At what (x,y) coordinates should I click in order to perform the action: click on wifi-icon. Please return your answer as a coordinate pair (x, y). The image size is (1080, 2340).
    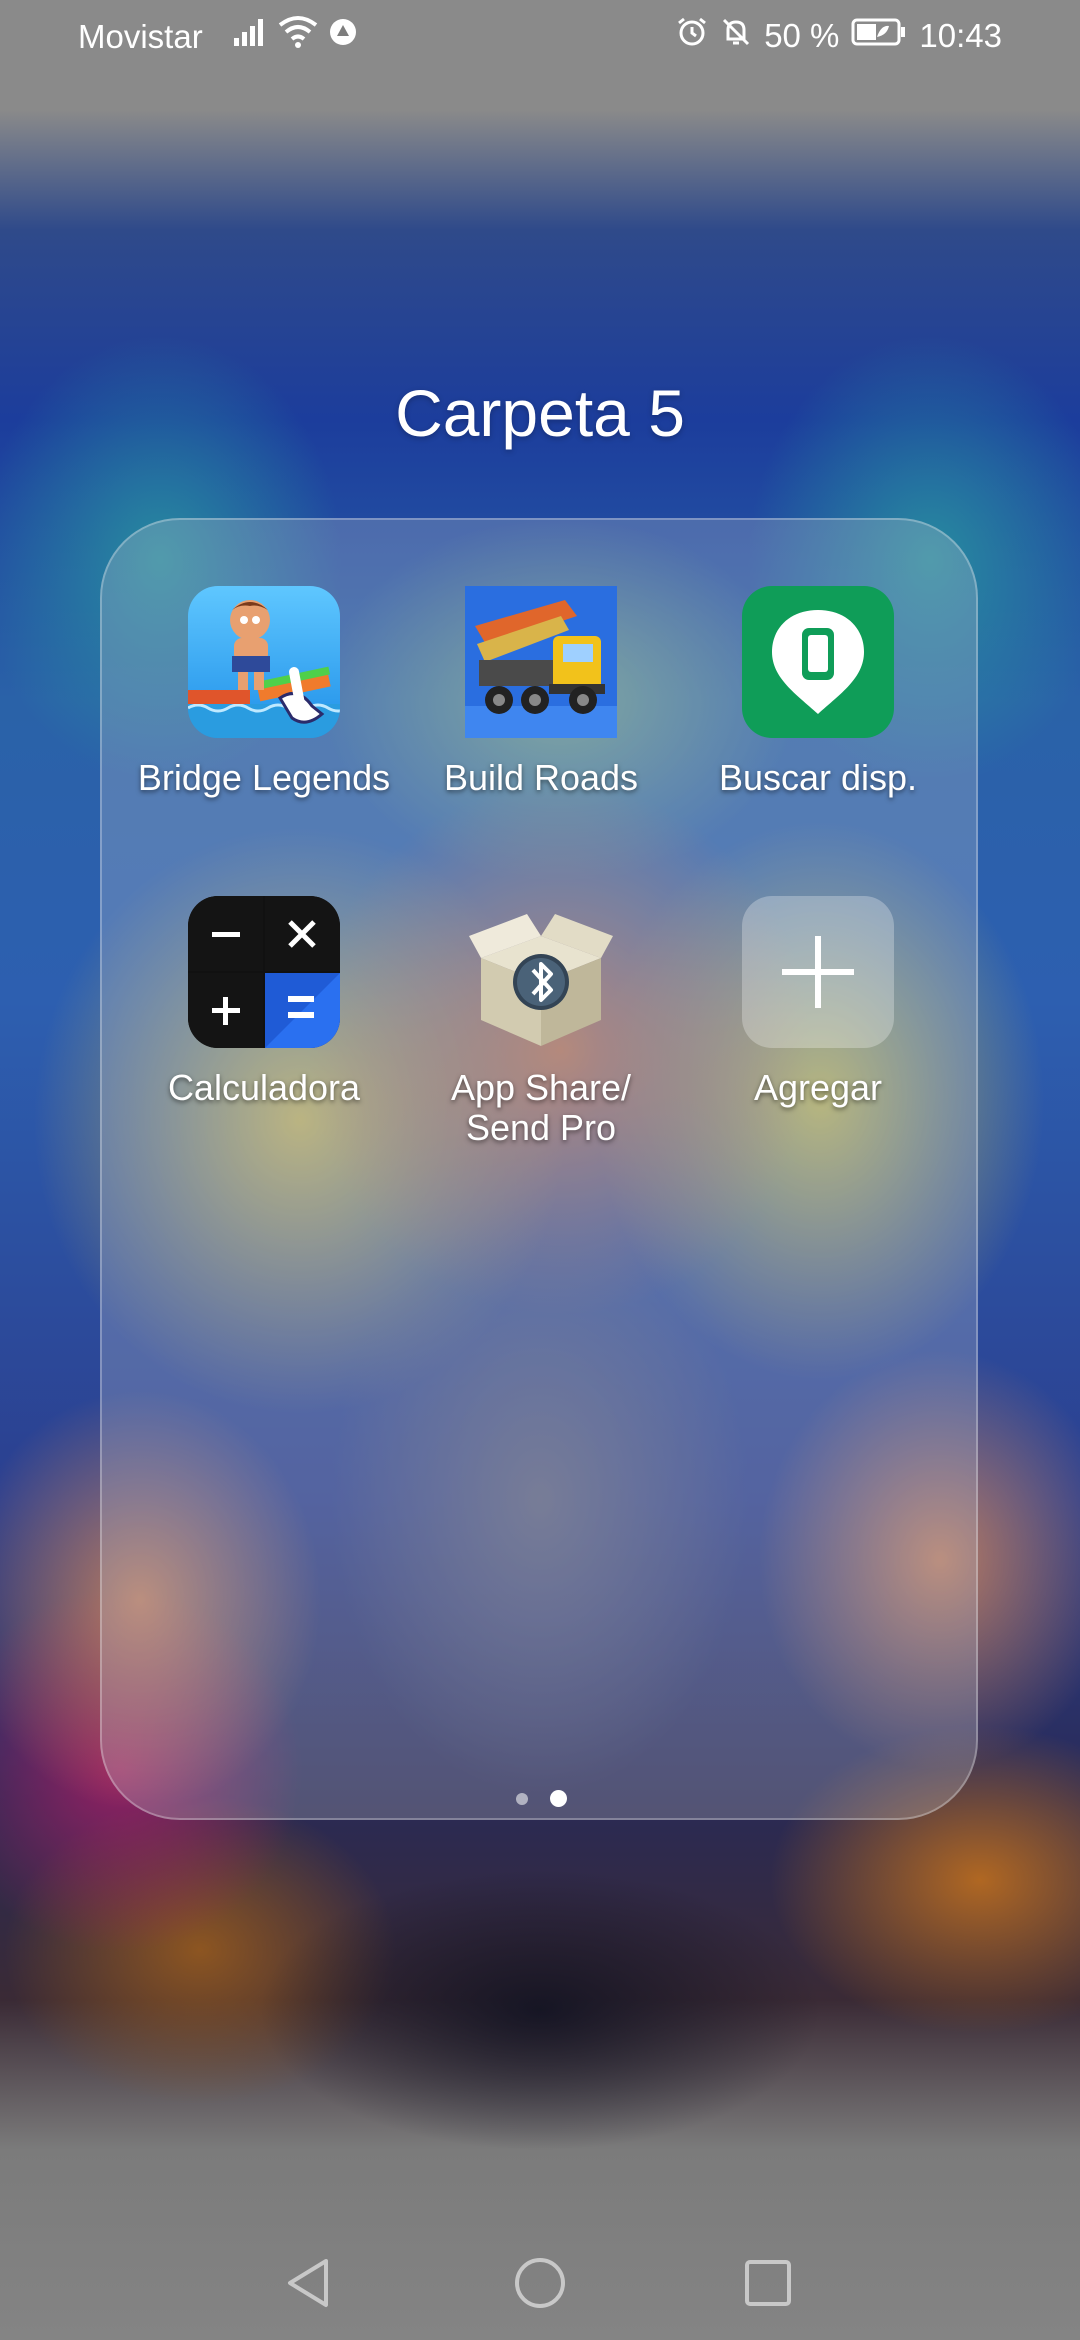
    Looking at the image, I should click on (298, 36).